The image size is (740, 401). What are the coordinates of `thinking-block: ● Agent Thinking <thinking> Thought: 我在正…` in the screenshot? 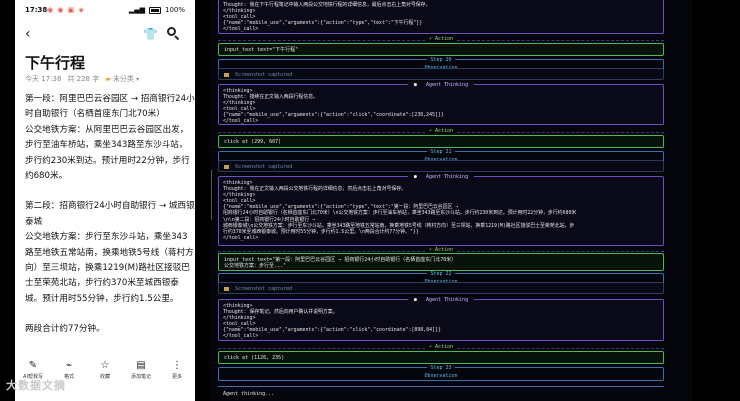 It's located at (441, 210).